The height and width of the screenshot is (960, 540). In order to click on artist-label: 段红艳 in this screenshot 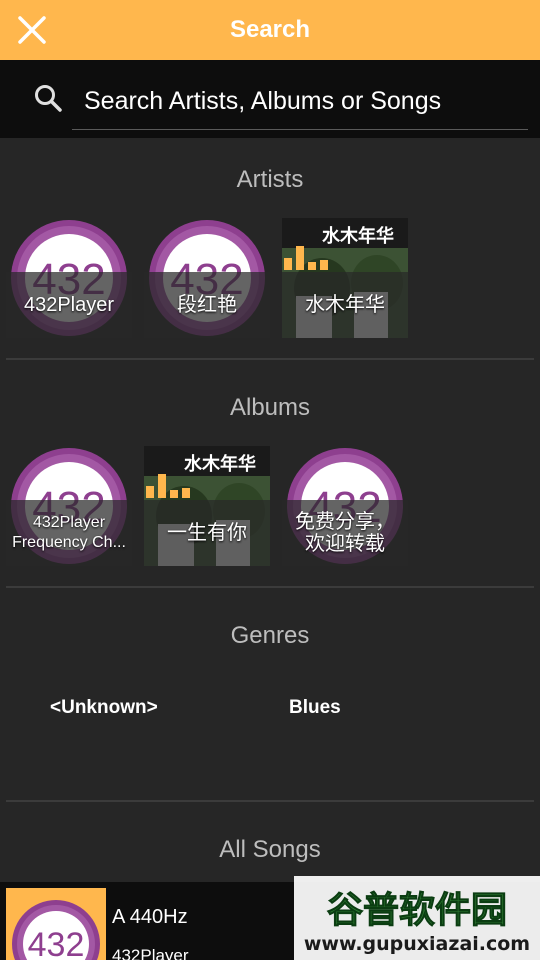, I will do `click(207, 305)`.